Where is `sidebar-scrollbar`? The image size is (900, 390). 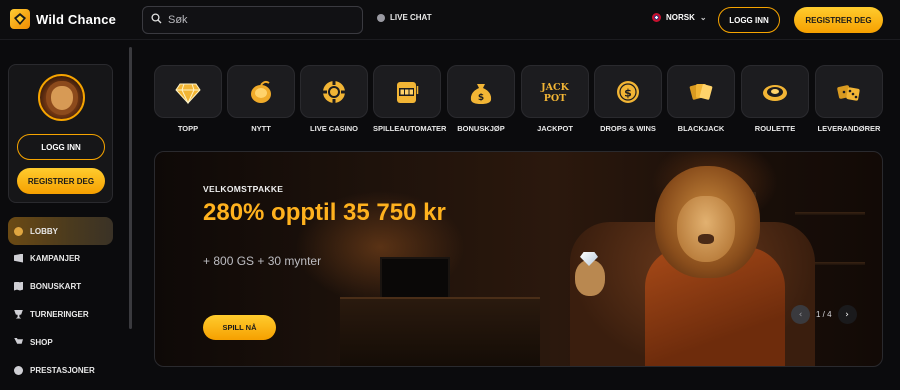 sidebar-scrollbar is located at coordinates (130, 188).